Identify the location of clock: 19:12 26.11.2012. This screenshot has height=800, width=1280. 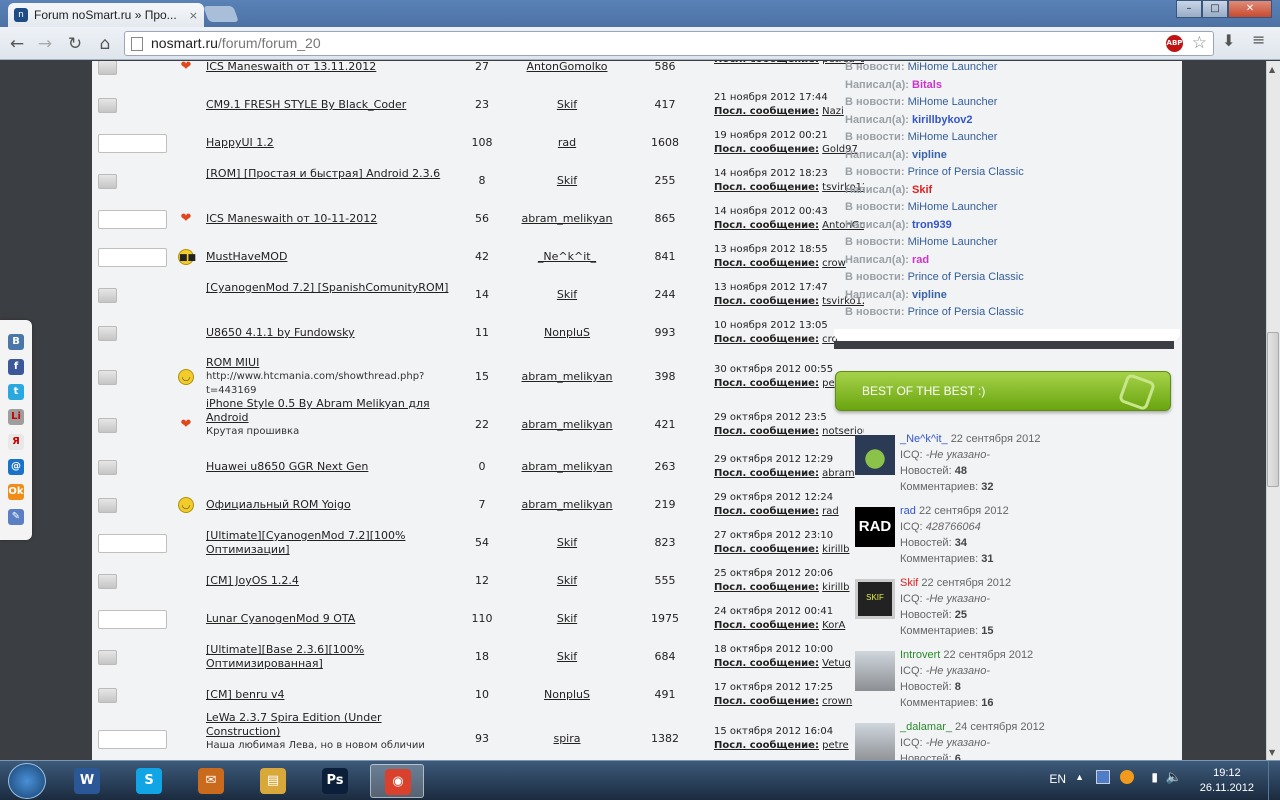
(1227, 781).